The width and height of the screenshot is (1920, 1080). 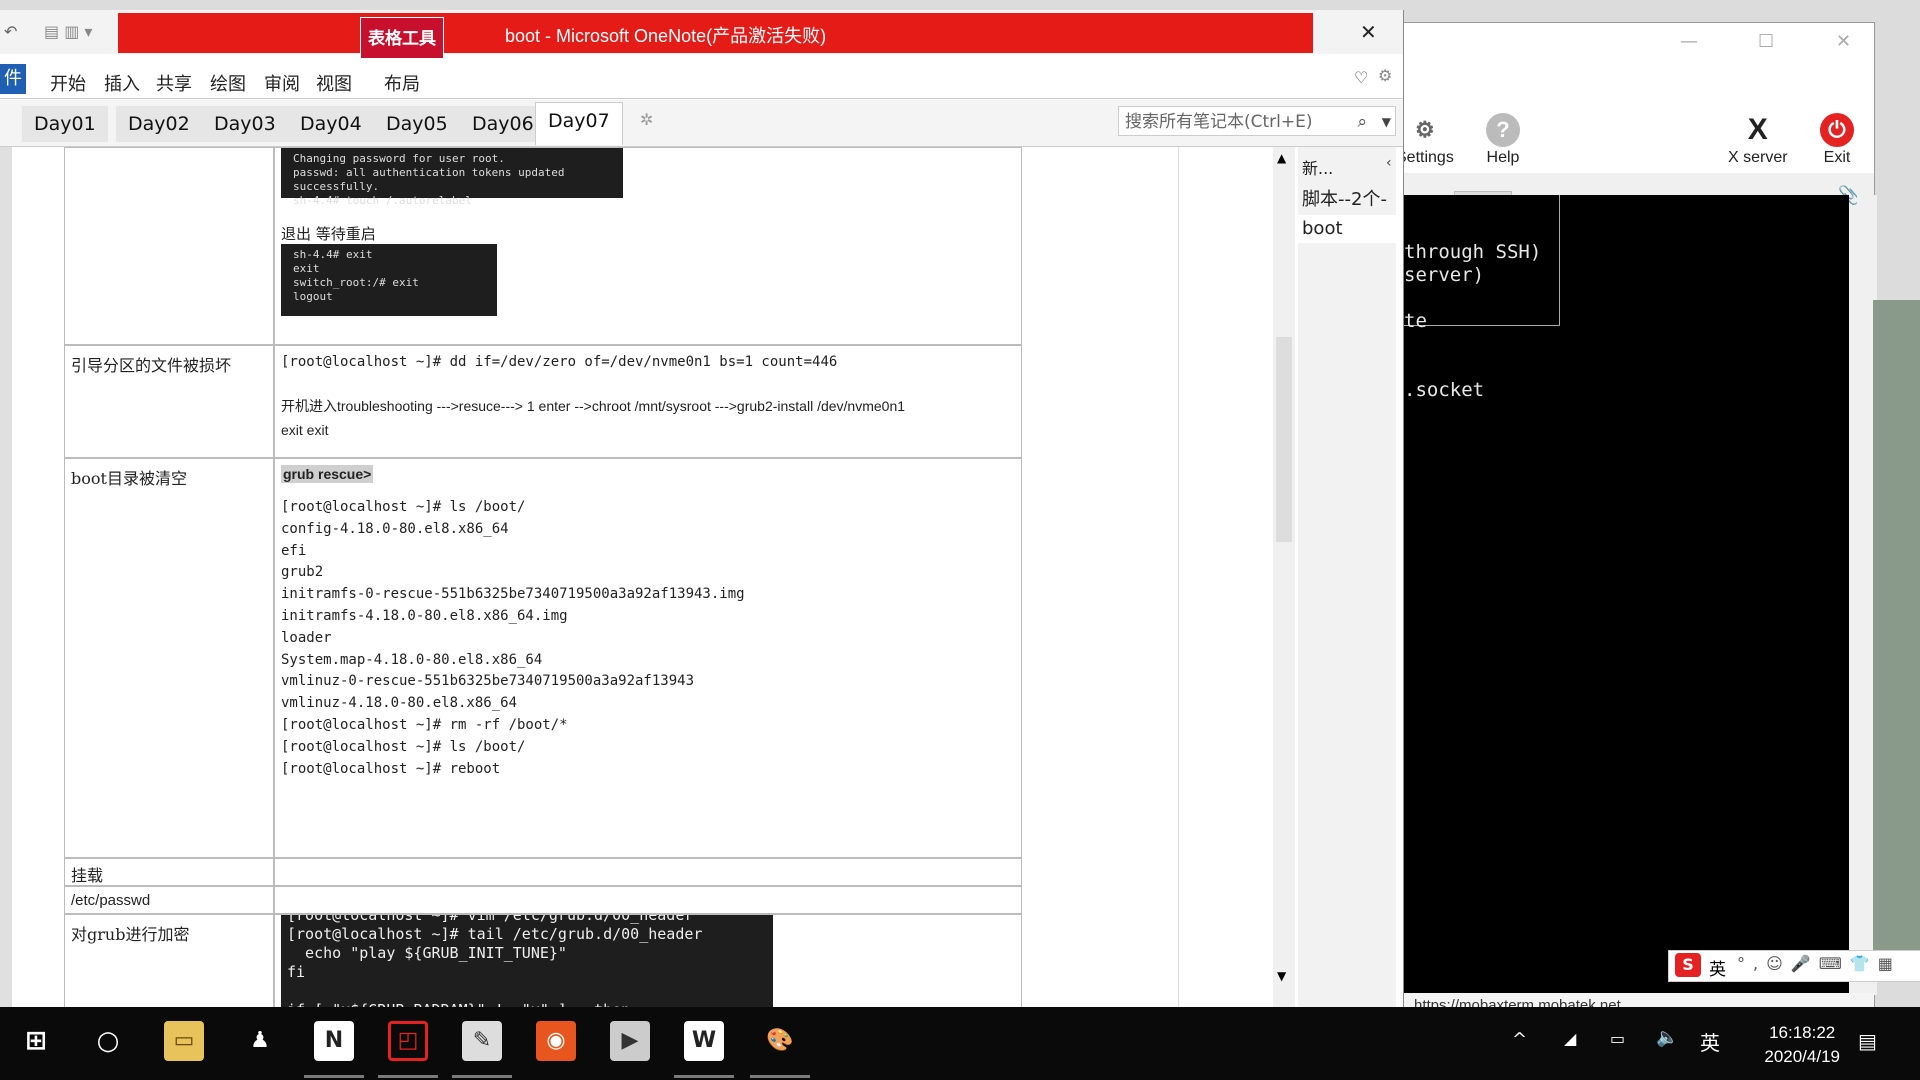 I want to click on quick-access-icon: ▤ ▥ ▾, so click(x=68, y=31).